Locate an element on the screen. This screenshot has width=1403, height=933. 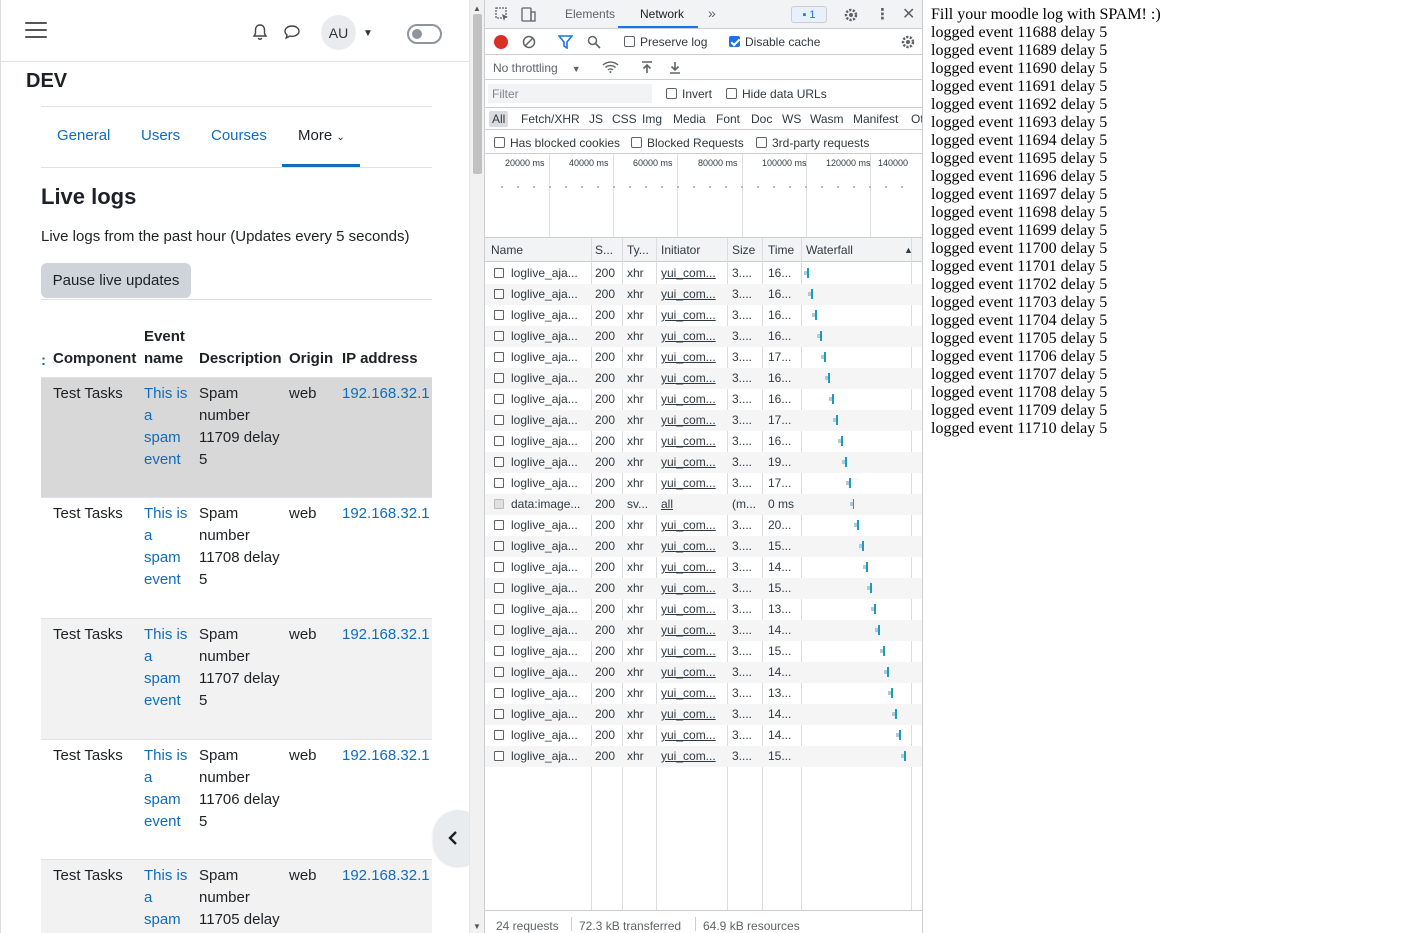
page-scrollbar: ▲ ▼ is located at coordinates (476, 466).